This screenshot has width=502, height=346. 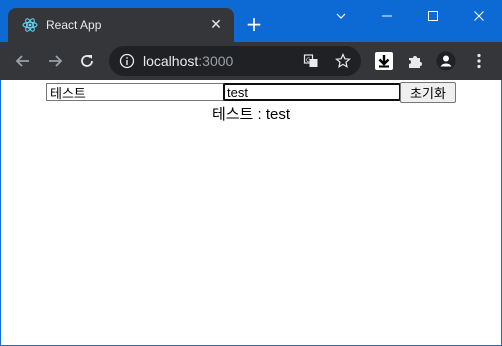 What do you see at coordinates (235, 61) in the screenshot?
I see `address-bar: localhost:3000 G` at bounding box center [235, 61].